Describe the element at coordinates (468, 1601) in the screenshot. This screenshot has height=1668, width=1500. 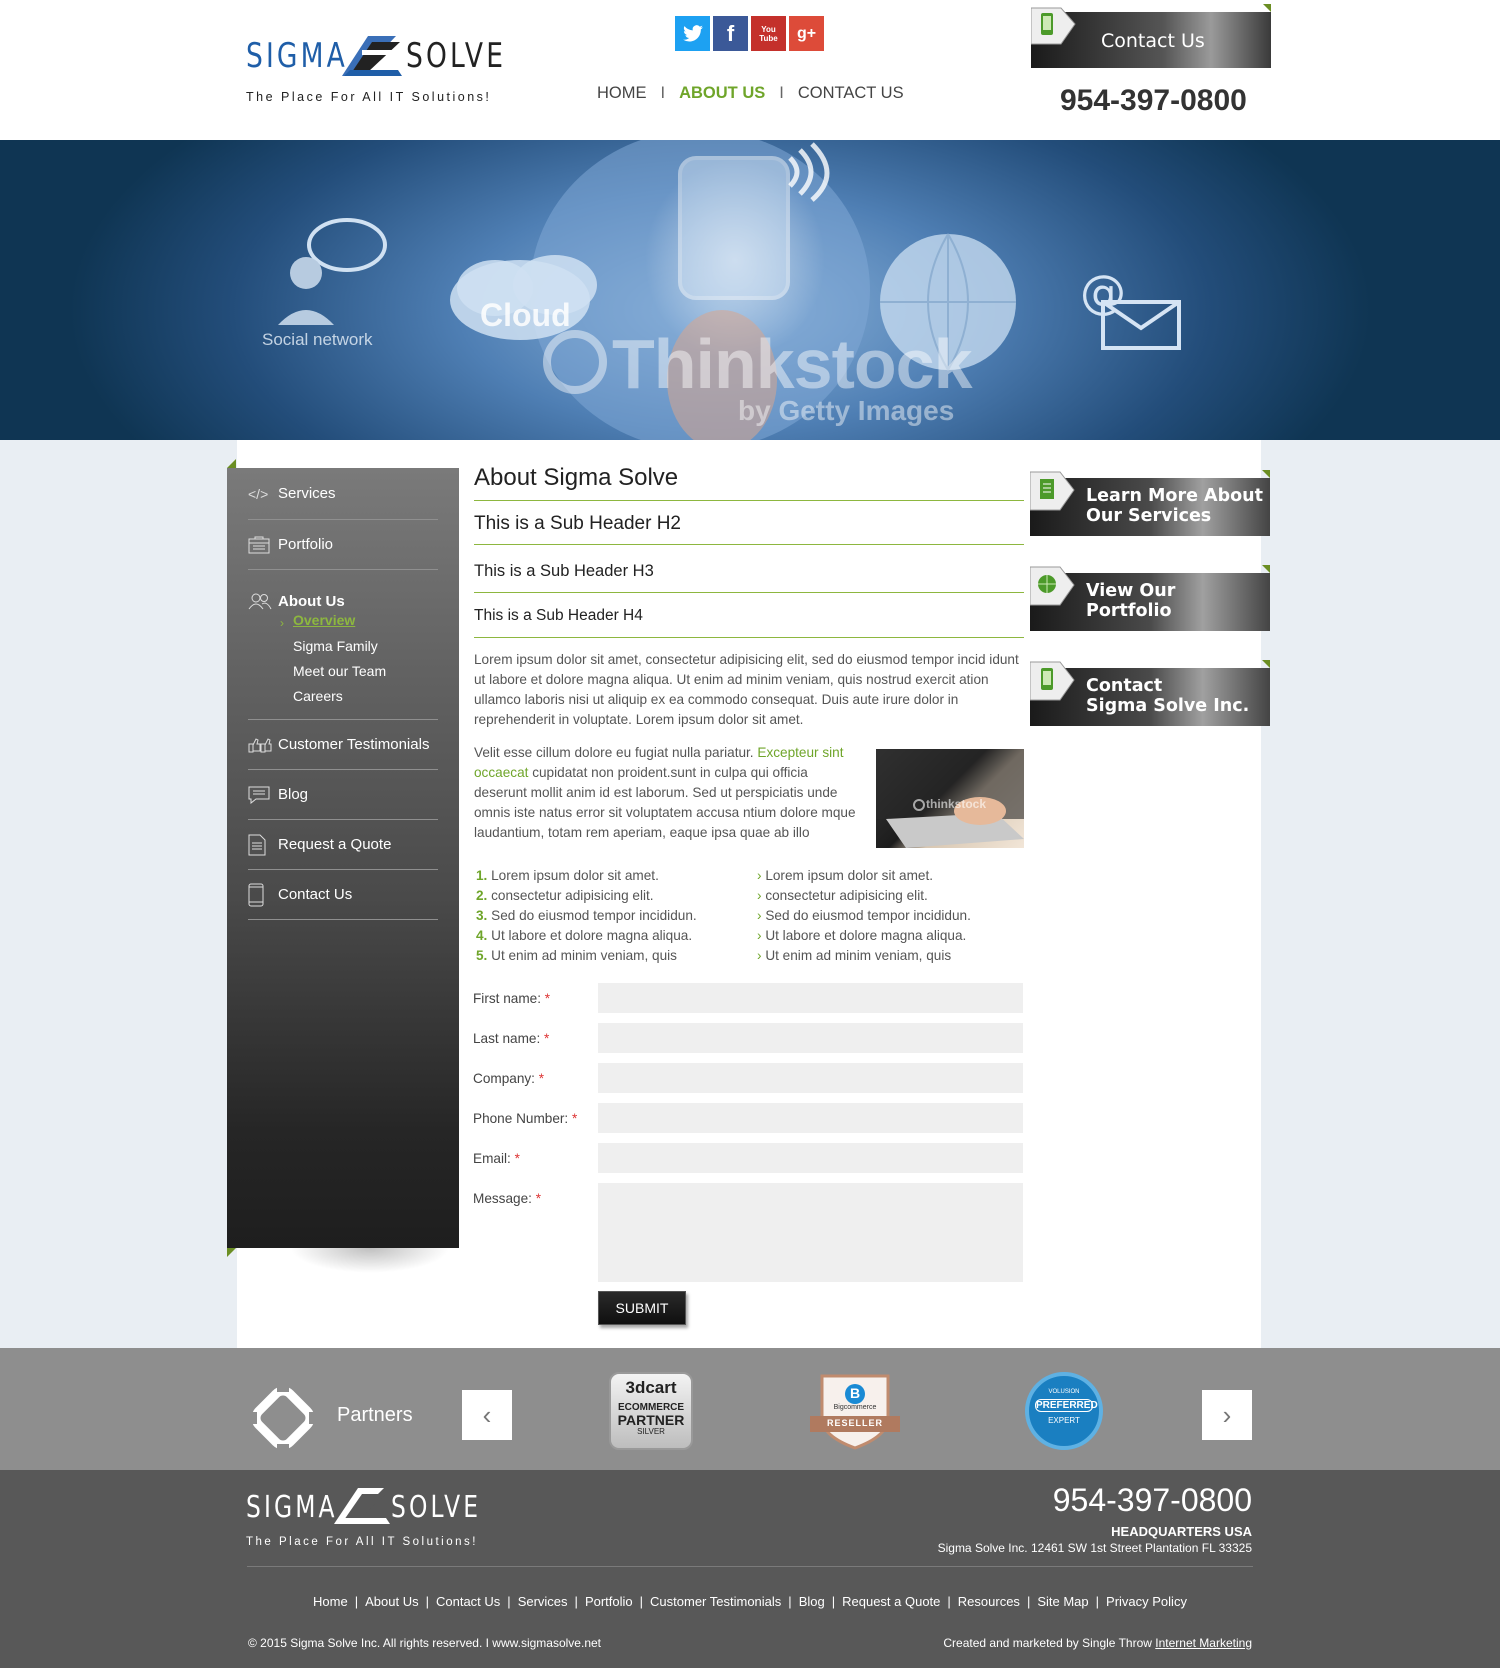
I see `footer-link-contact-us: Contact Us` at that location.